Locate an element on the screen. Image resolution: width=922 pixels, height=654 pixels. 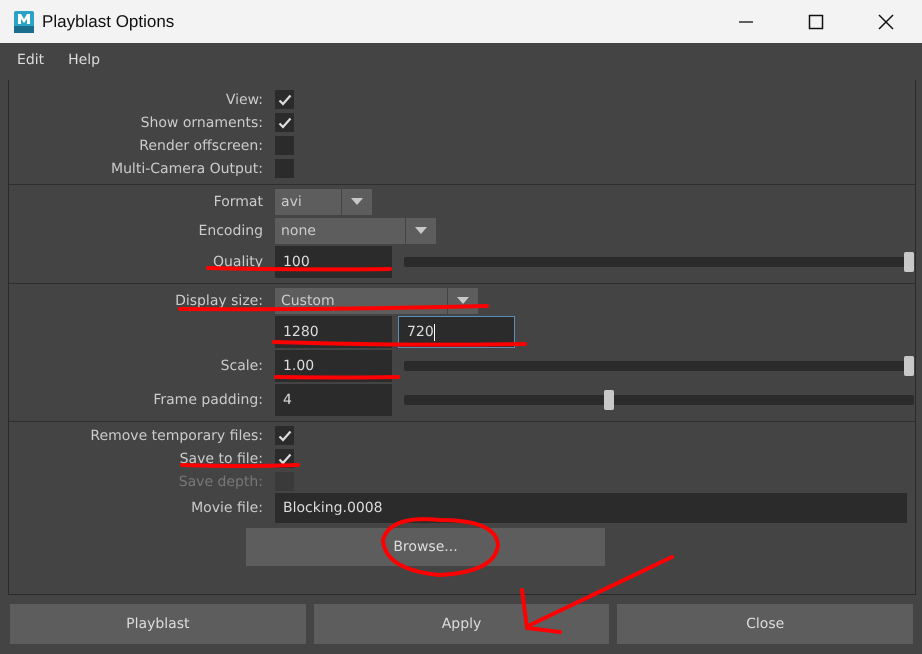
dialog-button: Close is located at coordinates (765, 624).